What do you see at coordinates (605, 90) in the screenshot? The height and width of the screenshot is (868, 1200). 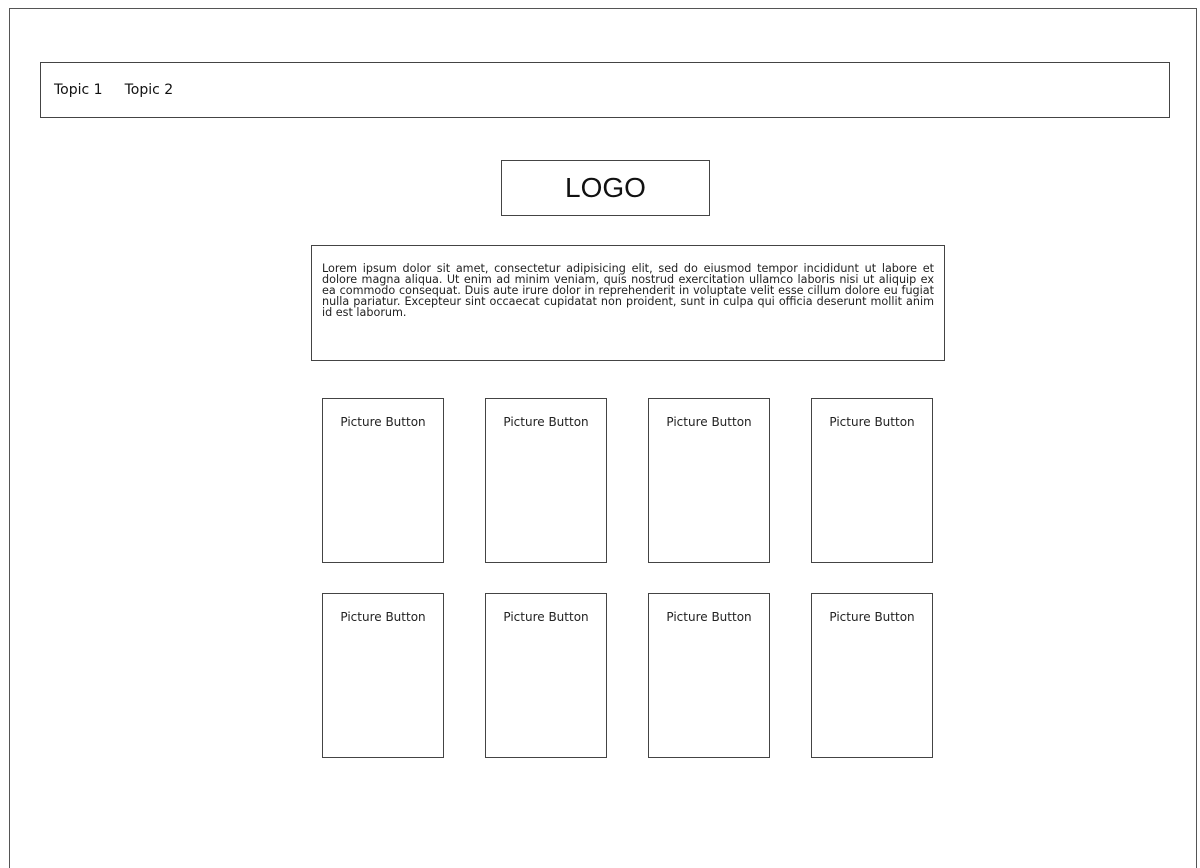 I see `top-navbar: Topic 1 Topic 2` at bounding box center [605, 90].